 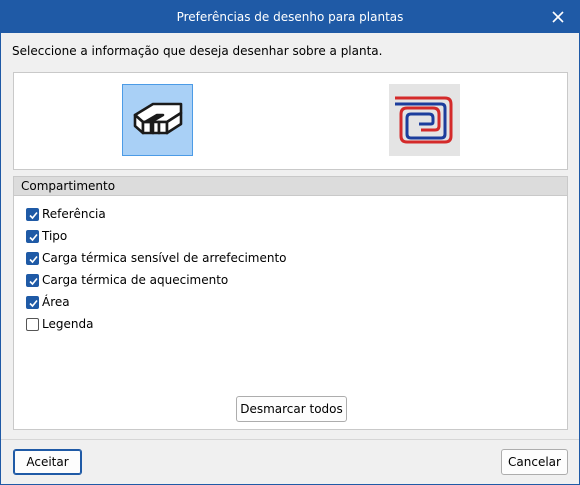 I want to click on checkbox-label: Legenda, so click(x=68, y=324).